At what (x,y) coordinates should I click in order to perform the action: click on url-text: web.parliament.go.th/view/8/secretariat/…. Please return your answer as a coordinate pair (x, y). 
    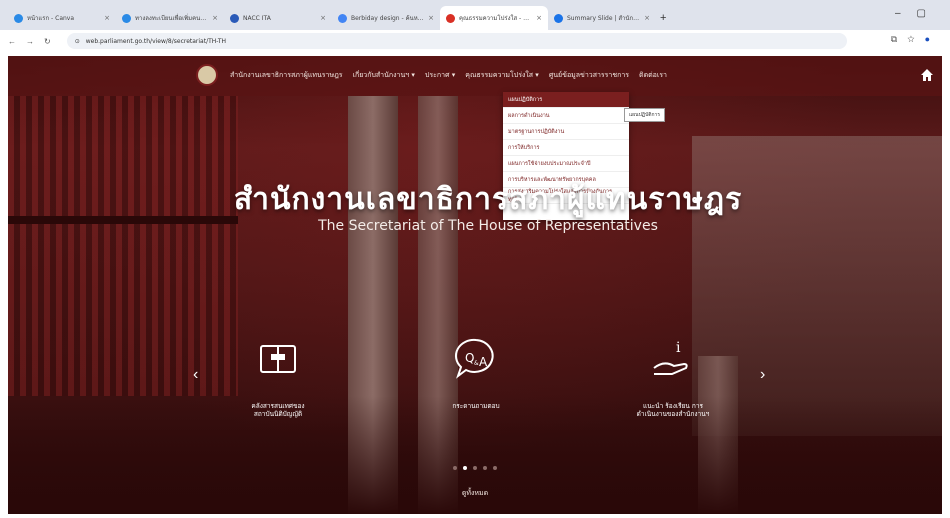
    Looking at the image, I should click on (156, 41).